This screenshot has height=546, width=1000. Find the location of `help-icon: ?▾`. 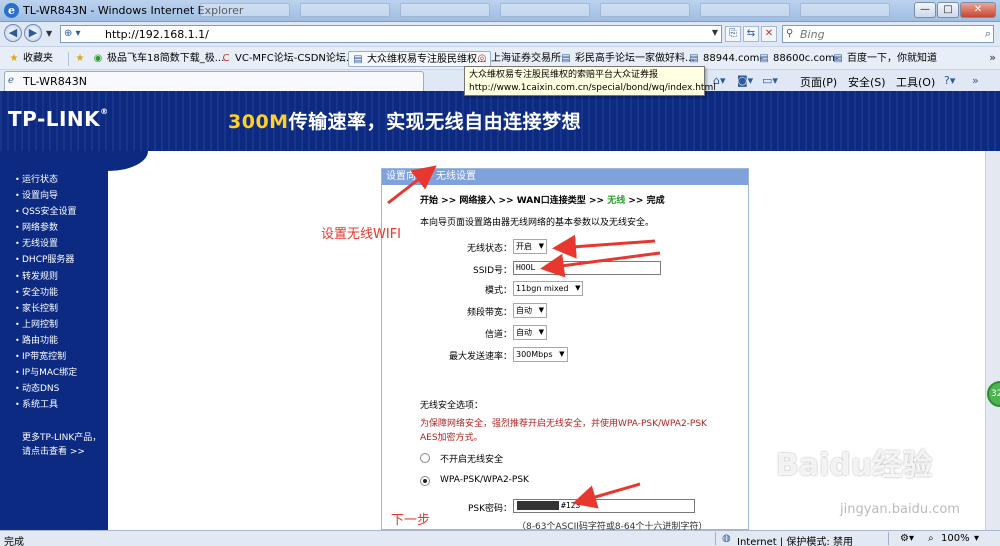

help-icon: ?▾ is located at coordinates (949, 80).